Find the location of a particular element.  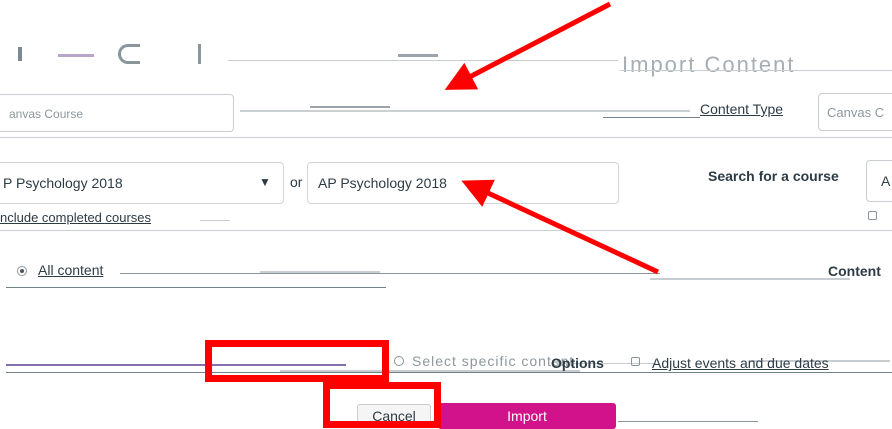

arrow-to-search is located at coordinates (560, 227).